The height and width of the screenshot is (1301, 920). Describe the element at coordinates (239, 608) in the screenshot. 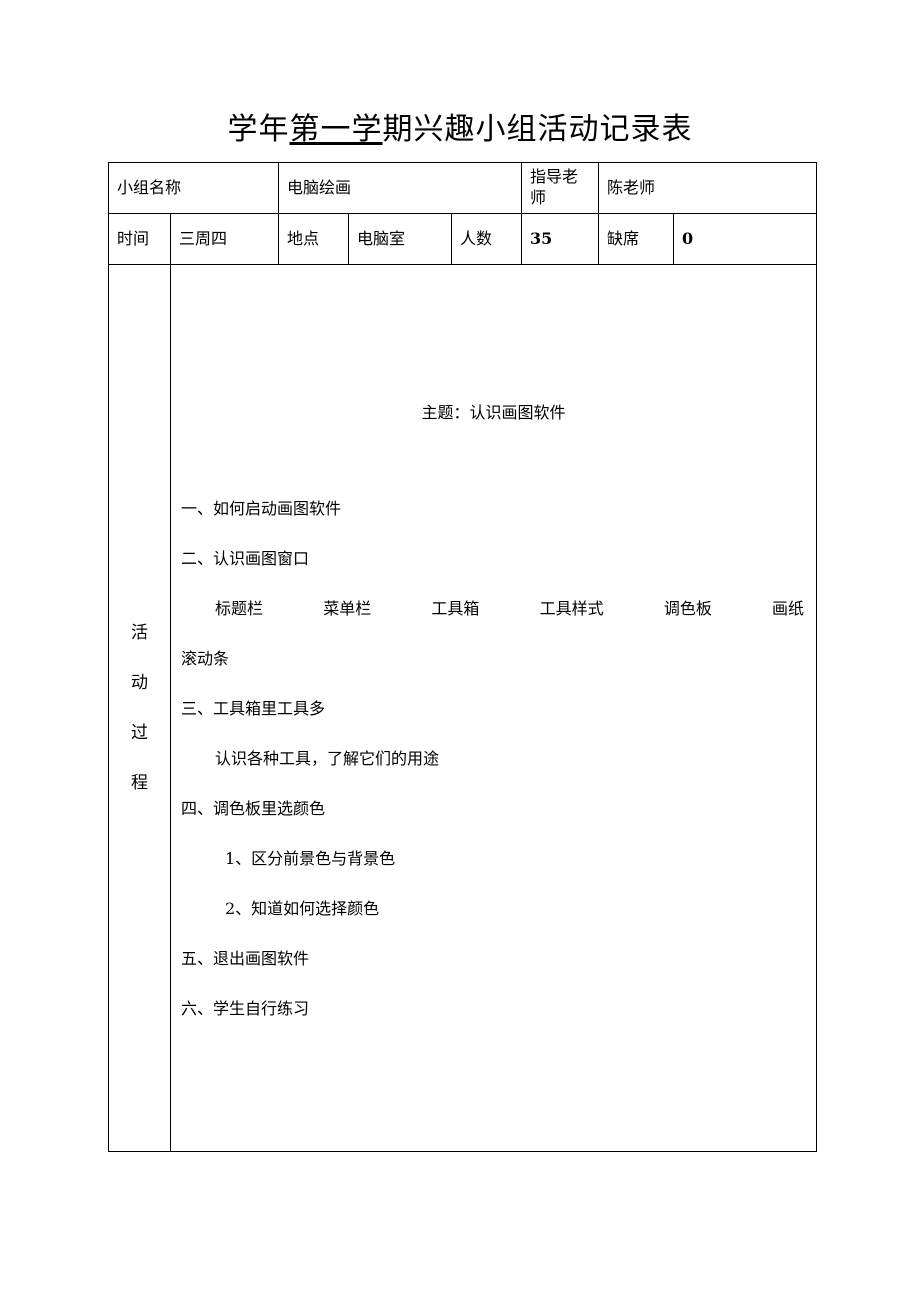

I see `window-part-title-bar: 标题栏` at that location.